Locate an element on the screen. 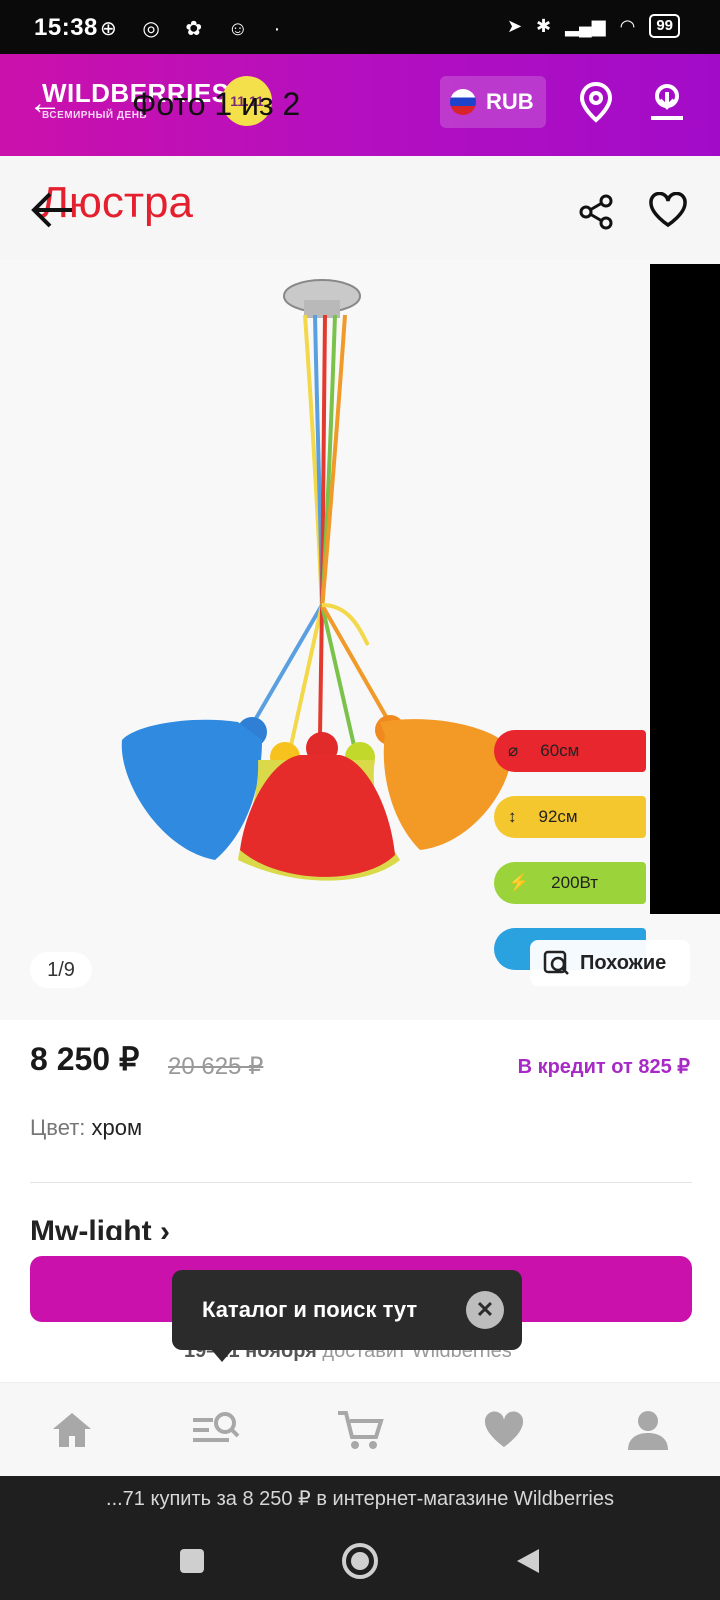  cart-icon is located at coordinates (360, 1430).